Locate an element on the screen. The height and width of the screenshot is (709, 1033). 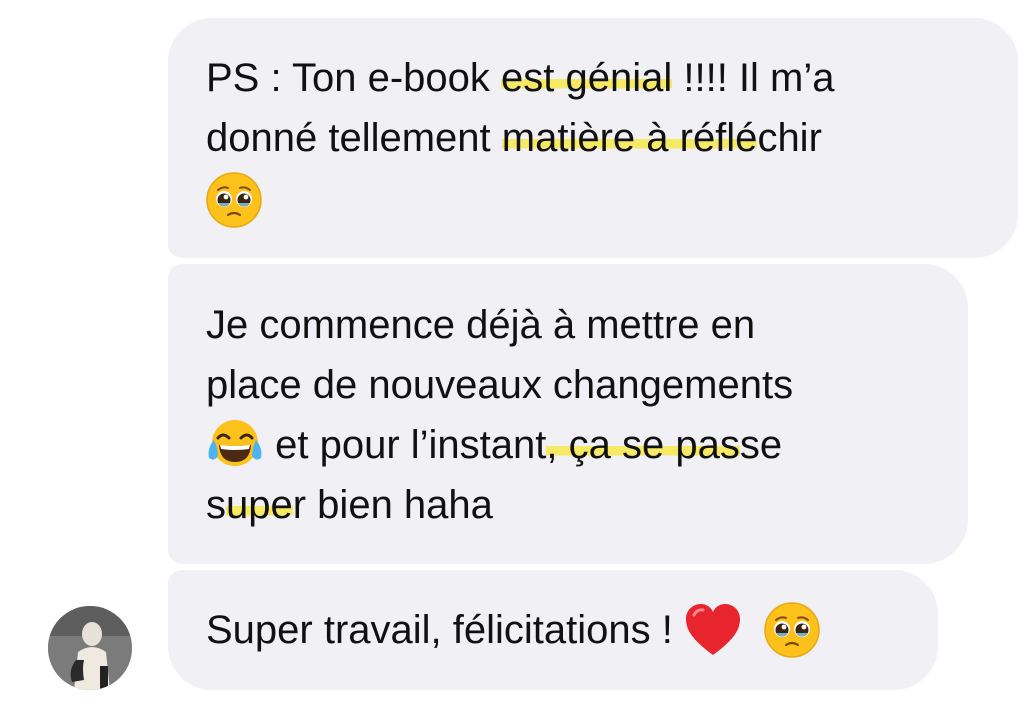
red-heart-icon is located at coordinates (713, 630).